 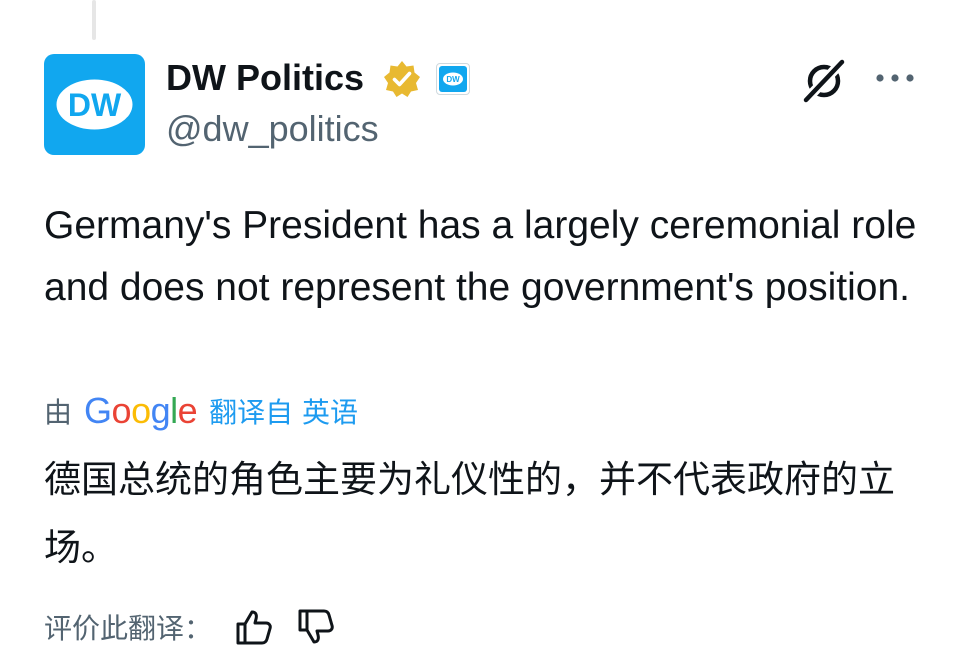 What do you see at coordinates (316, 627) in the screenshot?
I see `thumbs-down-icon` at bounding box center [316, 627].